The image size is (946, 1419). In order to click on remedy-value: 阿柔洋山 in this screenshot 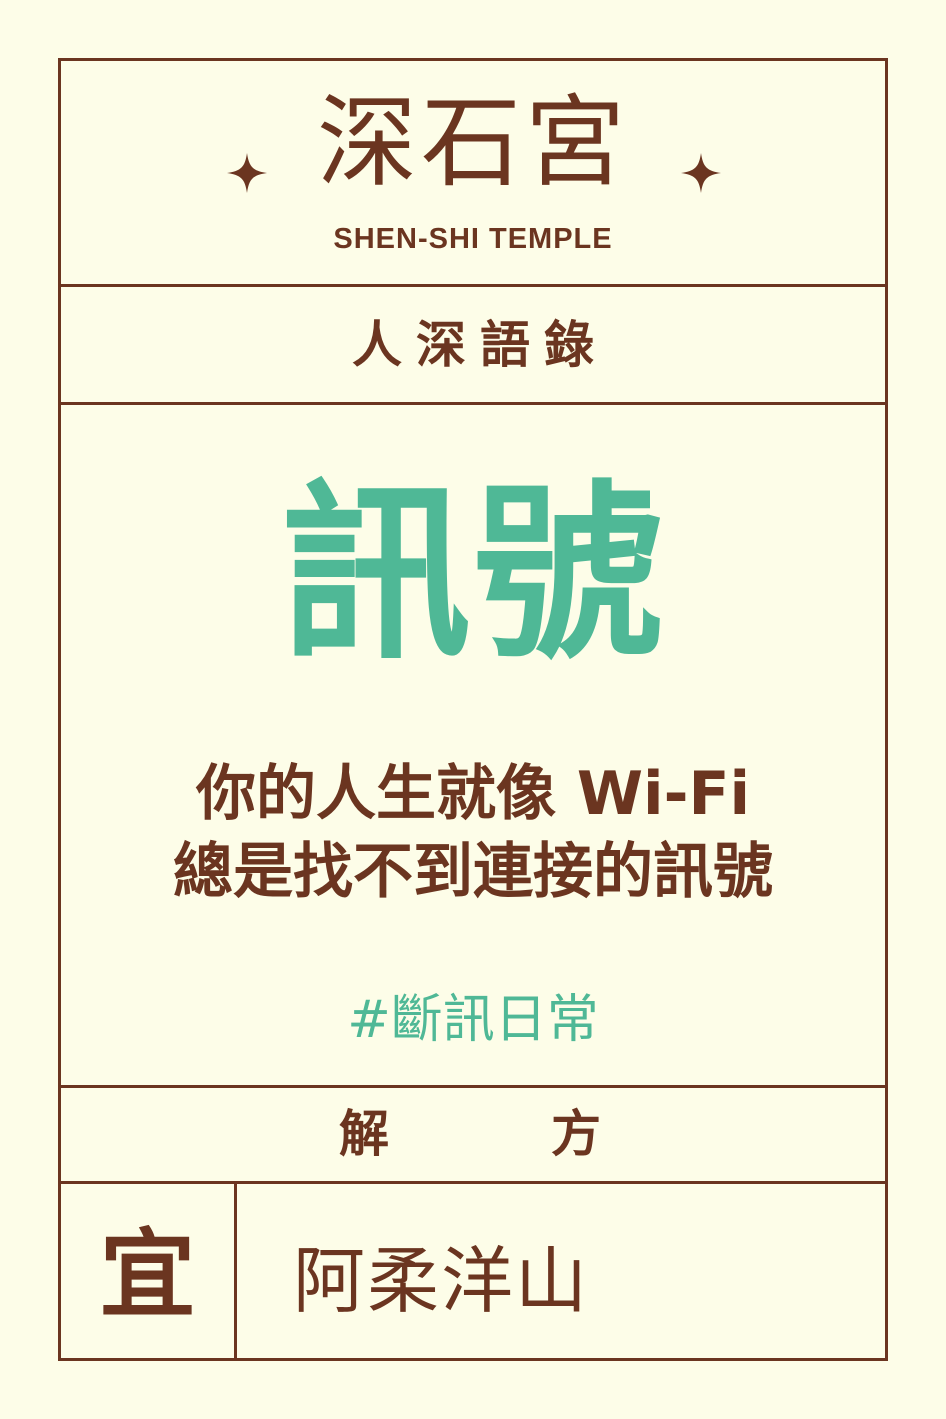, I will do `click(441, 1281)`.